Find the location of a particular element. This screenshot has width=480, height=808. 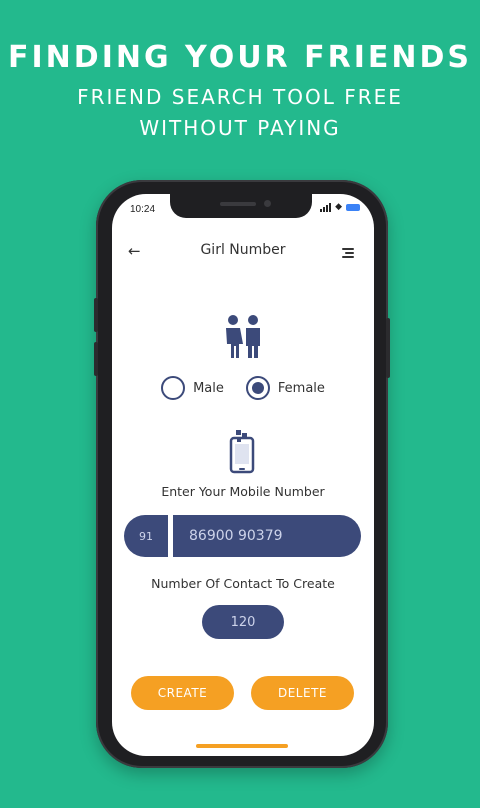

wifi-icon: ◆ is located at coordinates (338, 207).